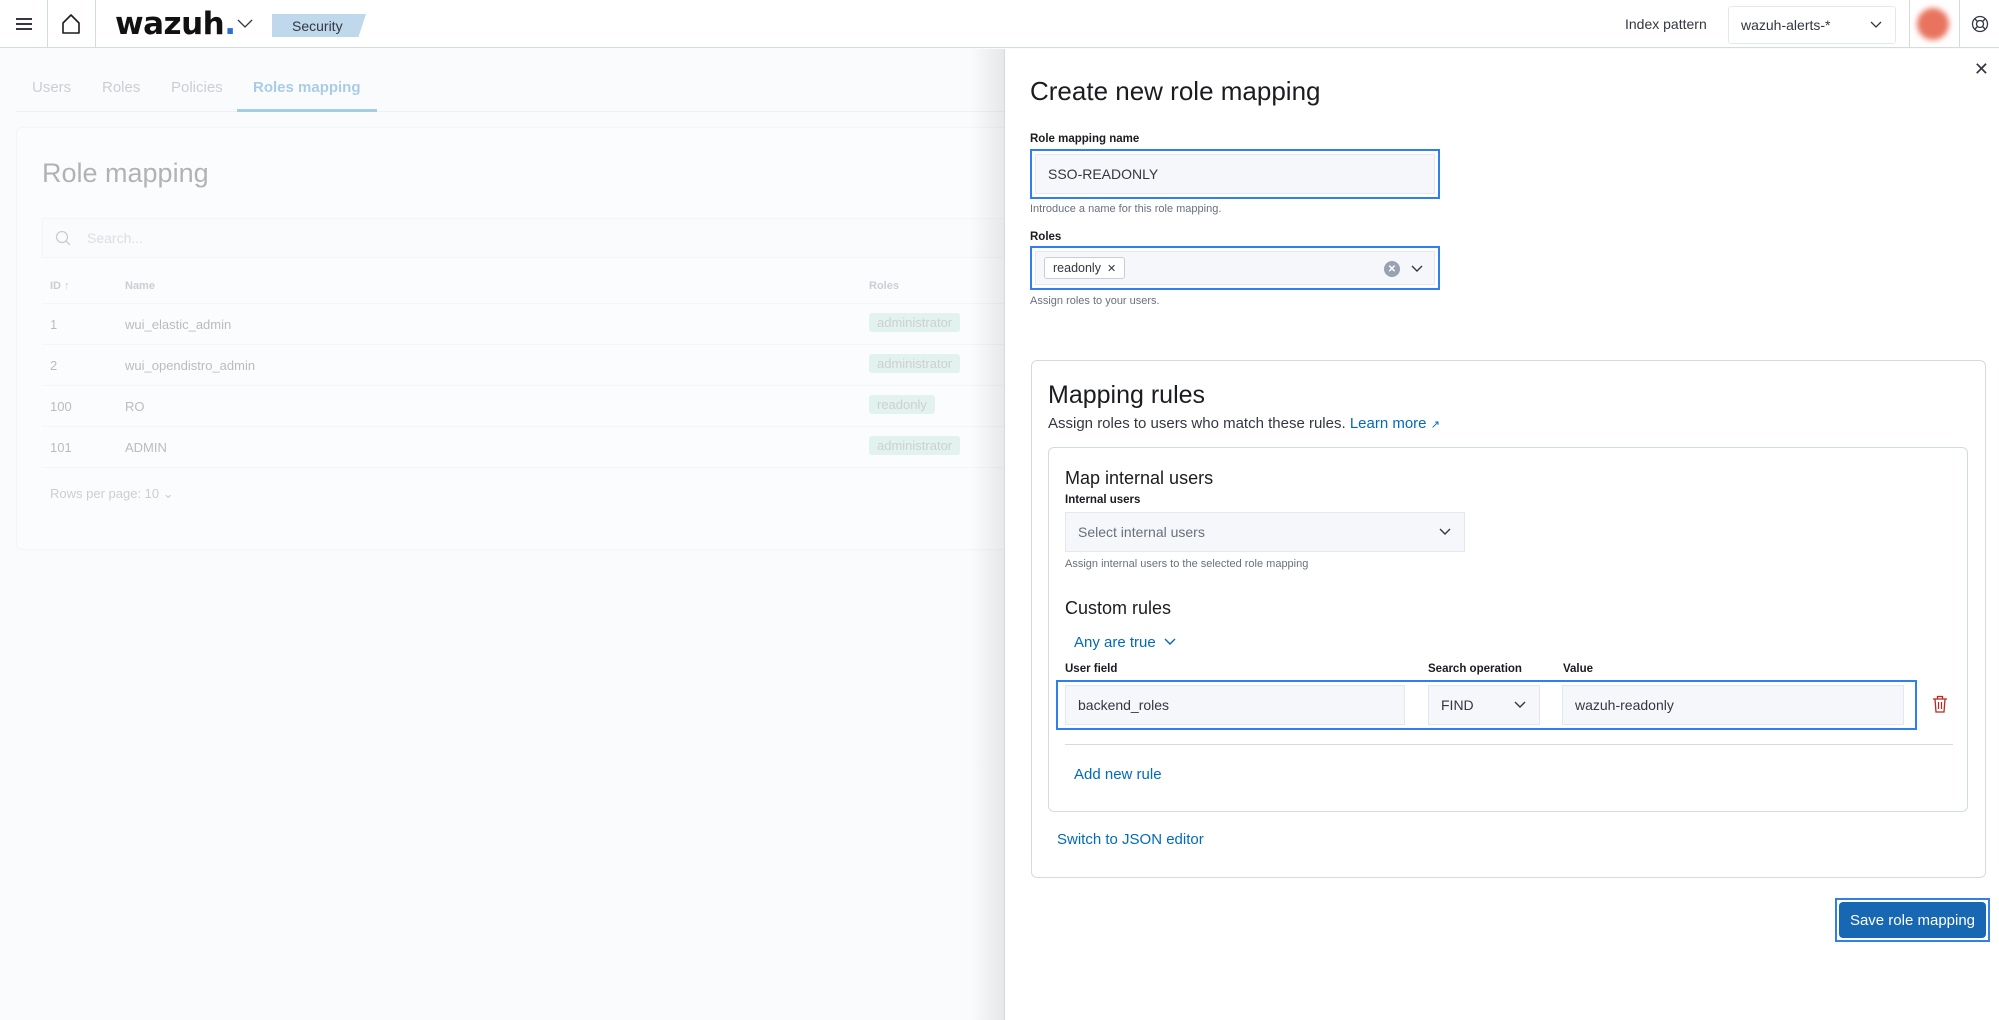  What do you see at coordinates (1091, 669) in the screenshot?
I see `user-field-label: User field` at bounding box center [1091, 669].